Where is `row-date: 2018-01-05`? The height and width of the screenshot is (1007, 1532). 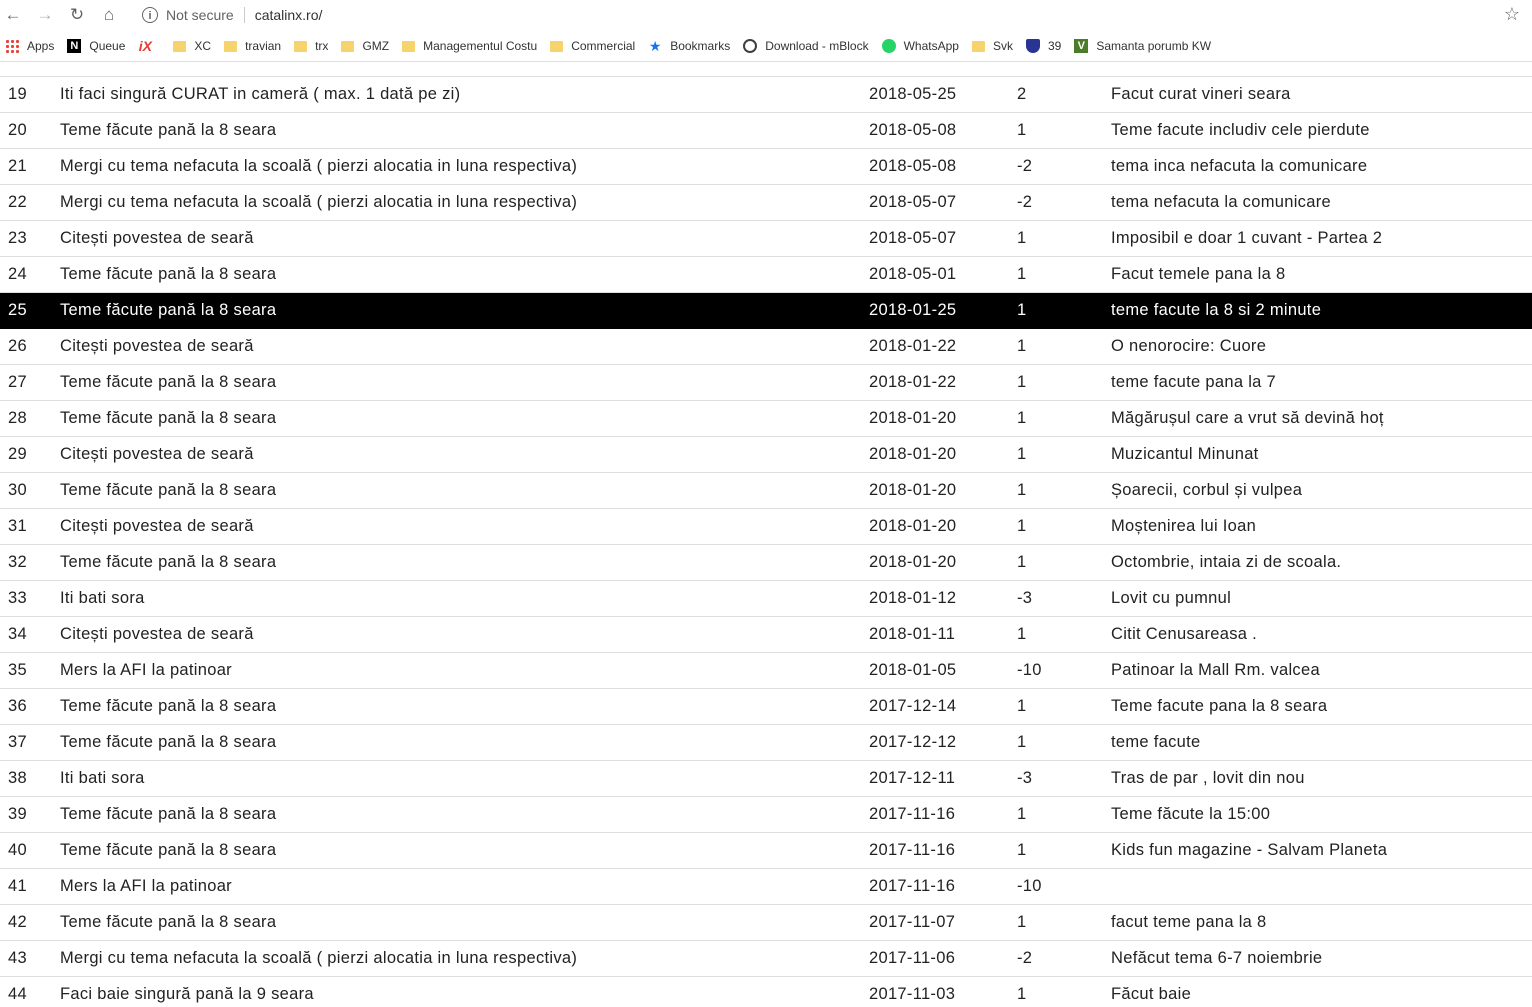 row-date: 2018-01-05 is located at coordinates (913, 670).